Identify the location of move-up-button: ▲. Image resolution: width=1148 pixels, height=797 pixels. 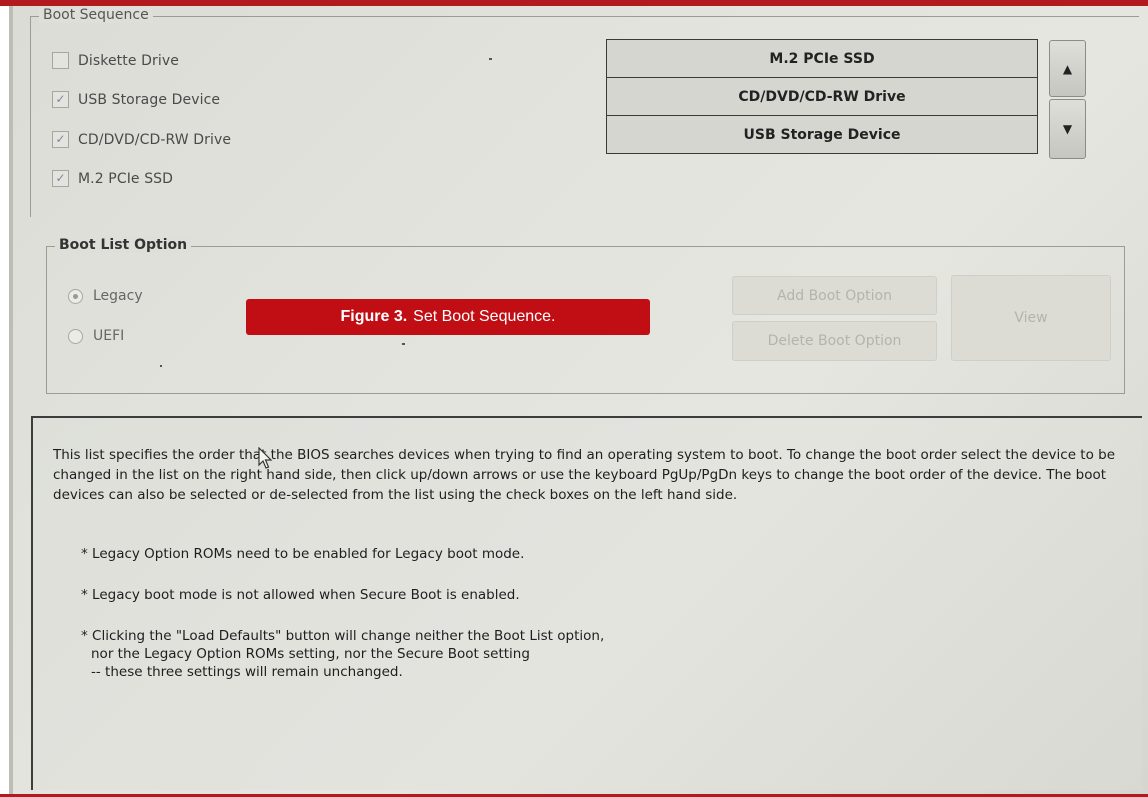
(1067, 68).